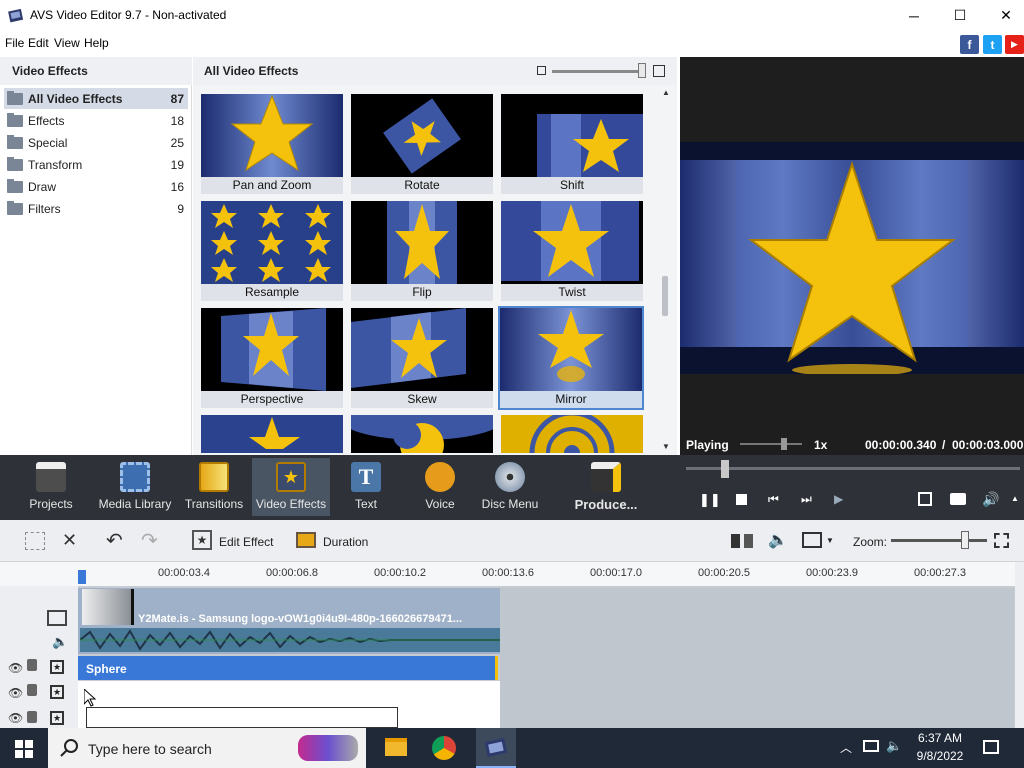 The image size is (1024, 768). I want to click on category-draw: Draw 16, so click(96, 186).